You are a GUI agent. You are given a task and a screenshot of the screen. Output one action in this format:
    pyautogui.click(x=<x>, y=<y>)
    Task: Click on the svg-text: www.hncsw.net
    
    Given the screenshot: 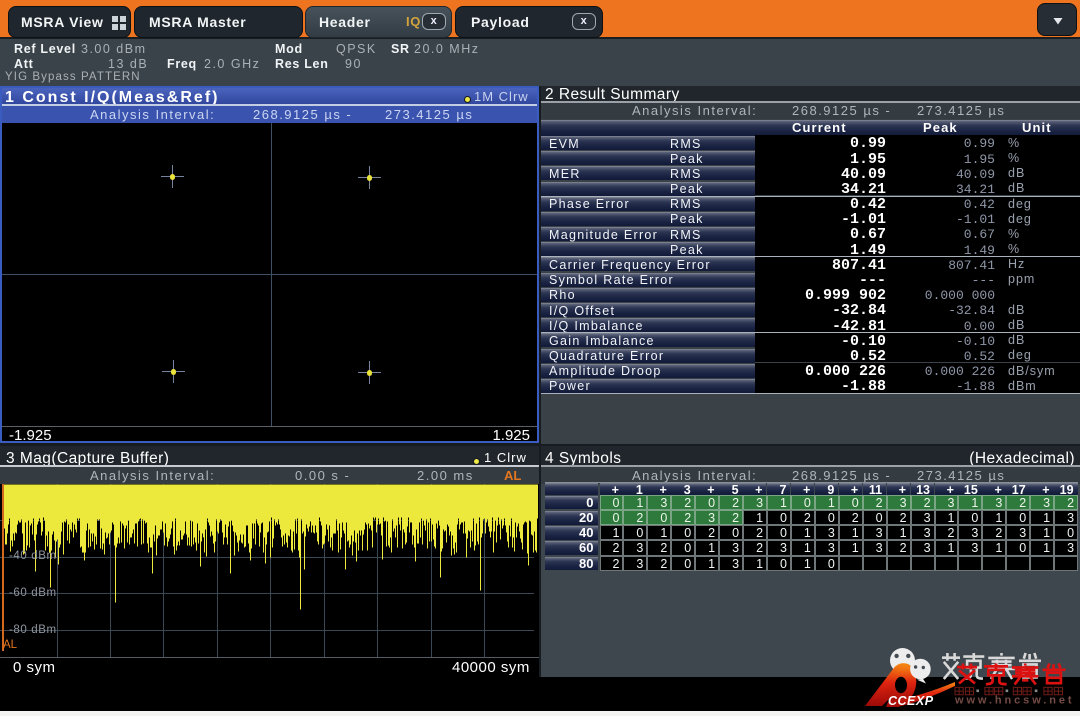 What is the action you would take?
    pyautogui.click(x=1014, y=701)
    